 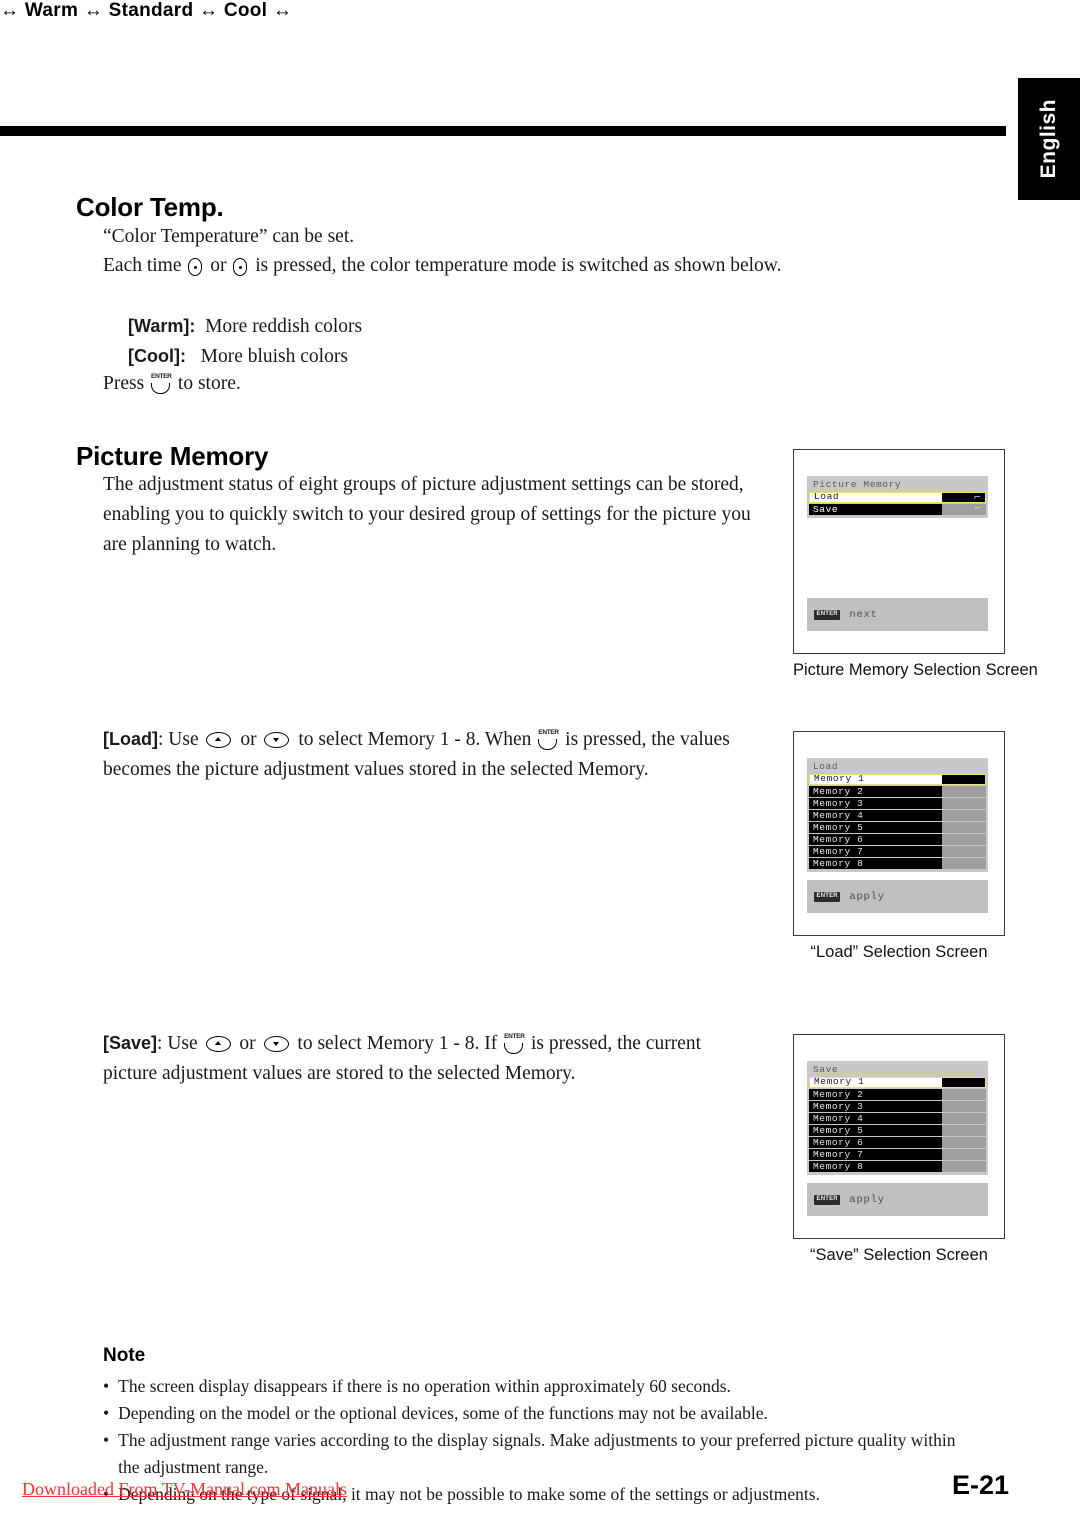 I want to click on memory-up-key-icon, so click(x=219, y=740).